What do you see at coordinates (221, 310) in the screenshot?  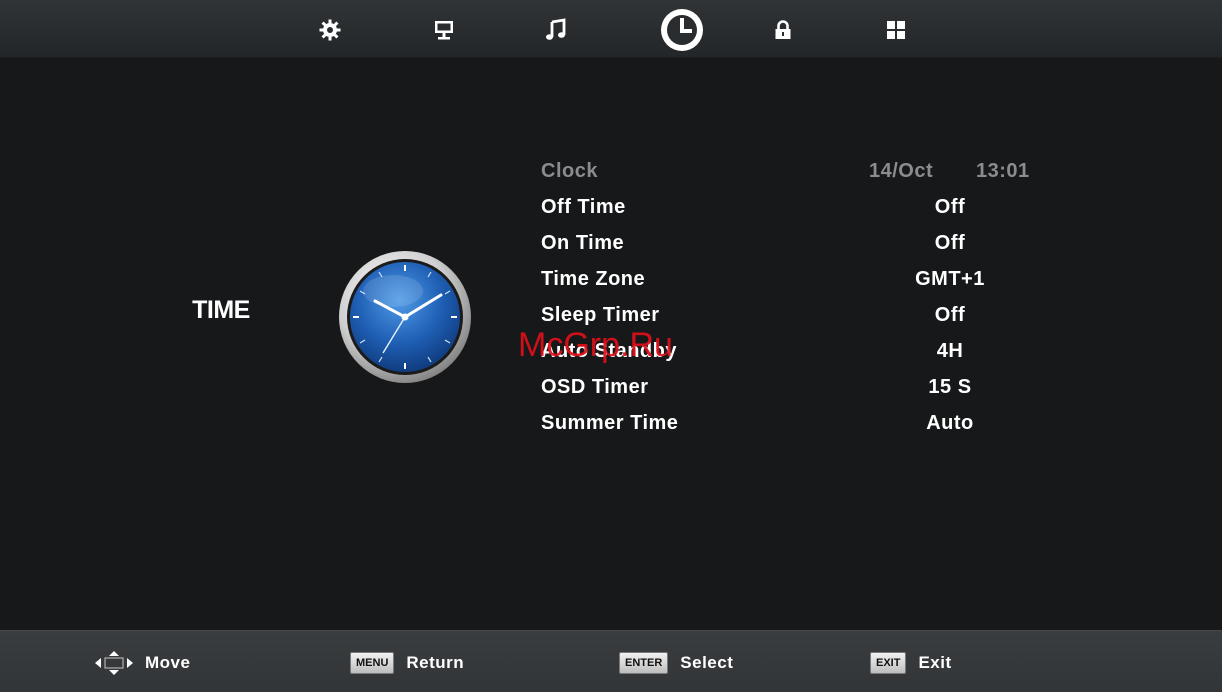 I see `section-title: TIME` at bounding box center [221, 310].